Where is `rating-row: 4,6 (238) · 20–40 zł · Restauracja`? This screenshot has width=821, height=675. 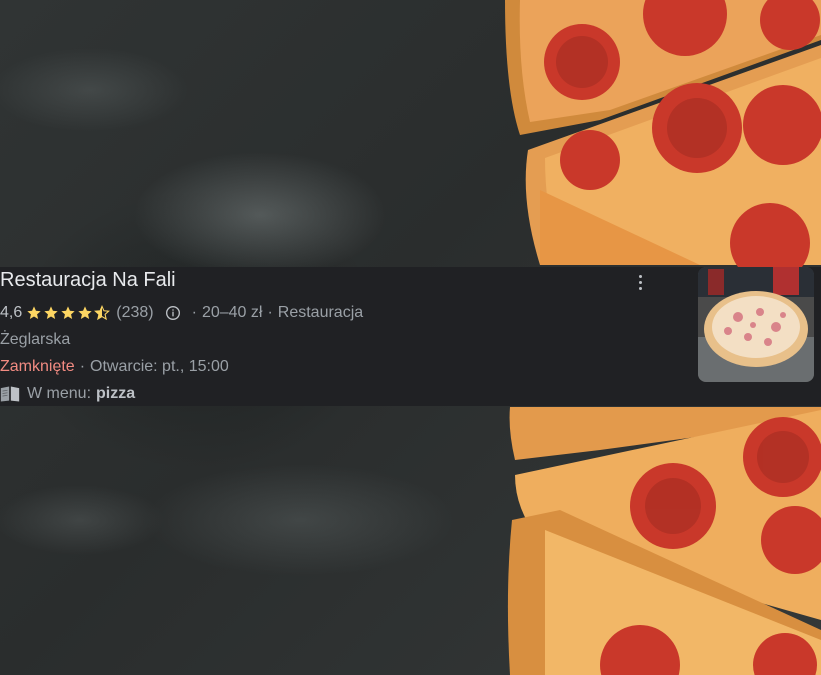 rating-row: 4,6 (238) · 20–40 zł · Restauracja is located at coordinates (181, 313).